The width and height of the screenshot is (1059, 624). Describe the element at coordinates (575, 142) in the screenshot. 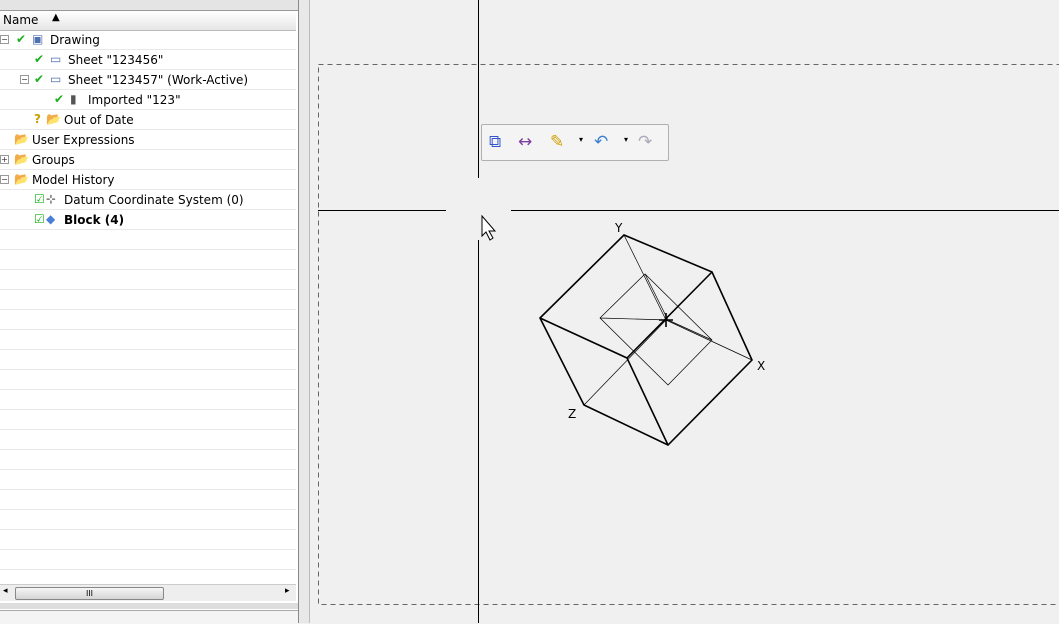

I see `view-popup-toolbar: ⧉ ↔ ✎ ▾ ↶ ▾ ↷` at that location.